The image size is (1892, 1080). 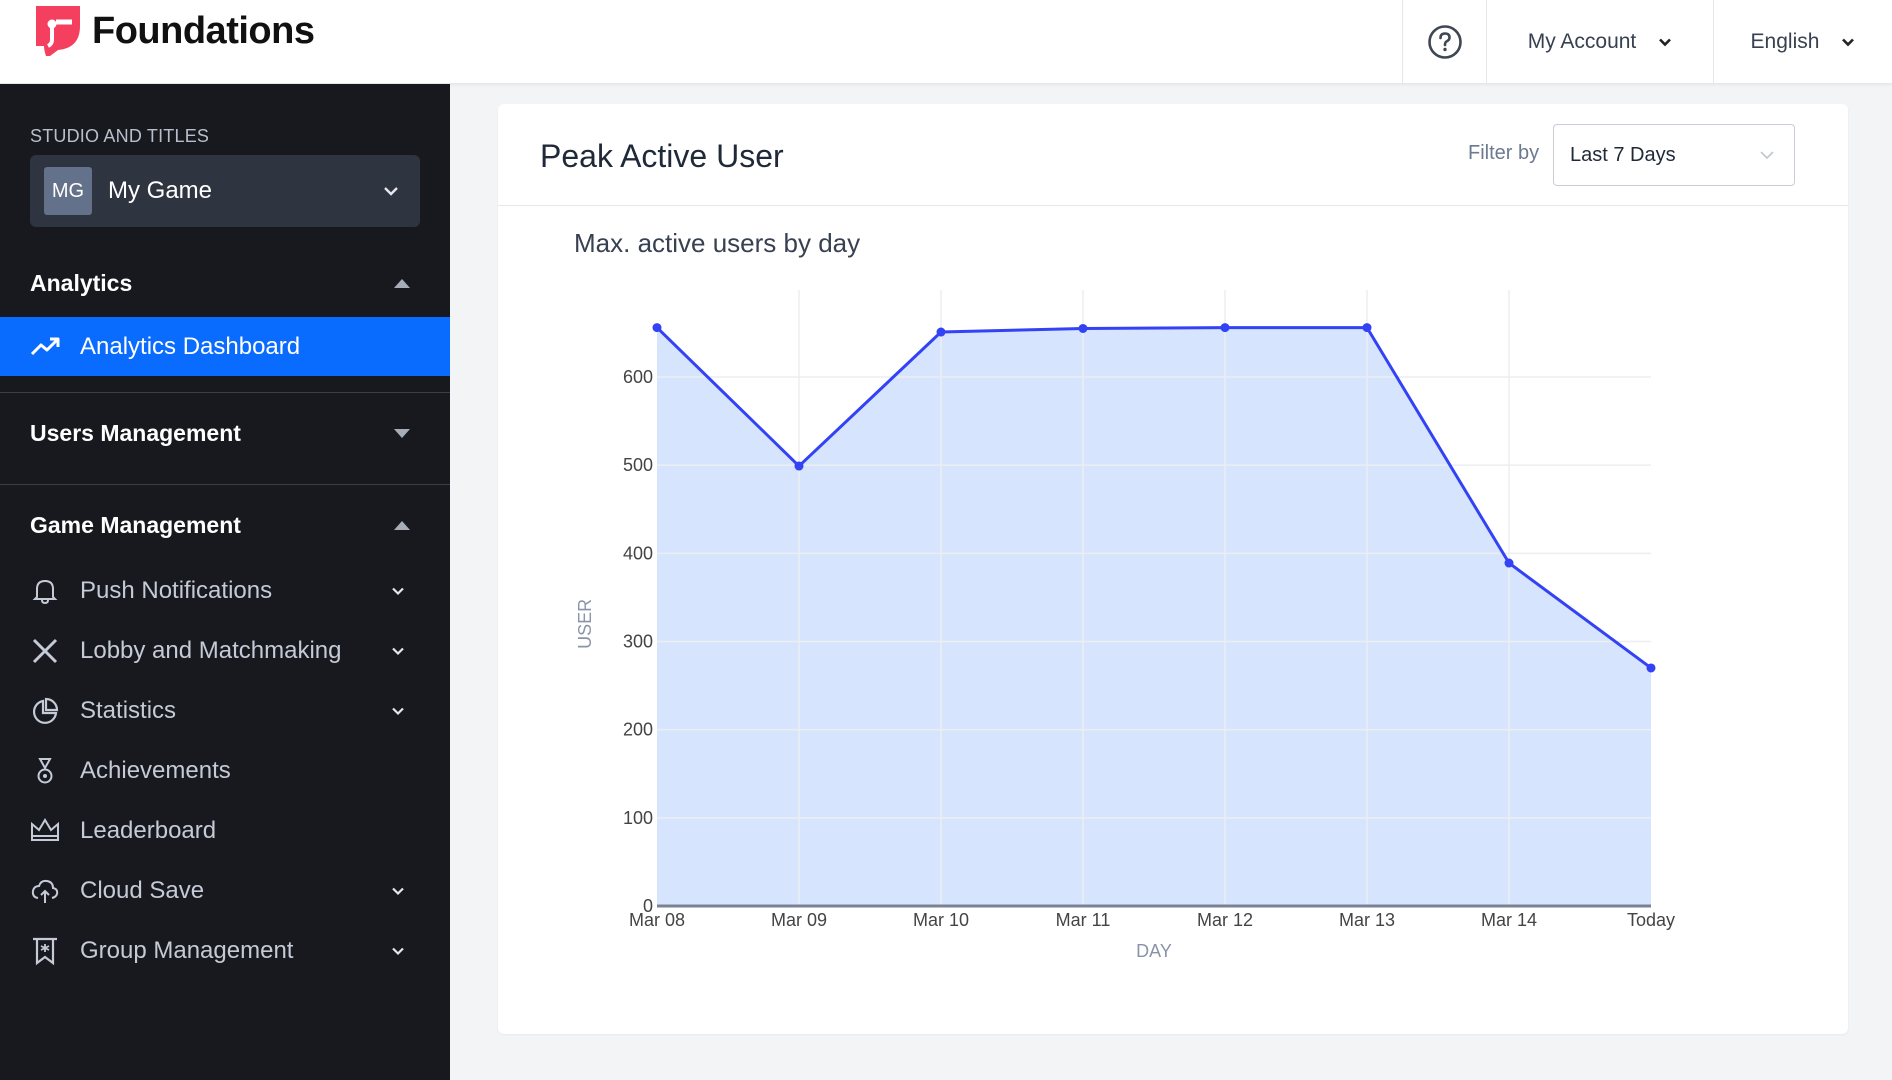 I want to click on sidebar-item-label: Leaderboard, so click(x=148, y=830).